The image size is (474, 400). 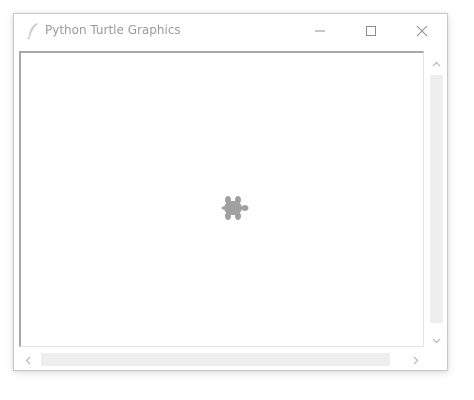 I want to click on minimize-button, so click(x=320, y=31).